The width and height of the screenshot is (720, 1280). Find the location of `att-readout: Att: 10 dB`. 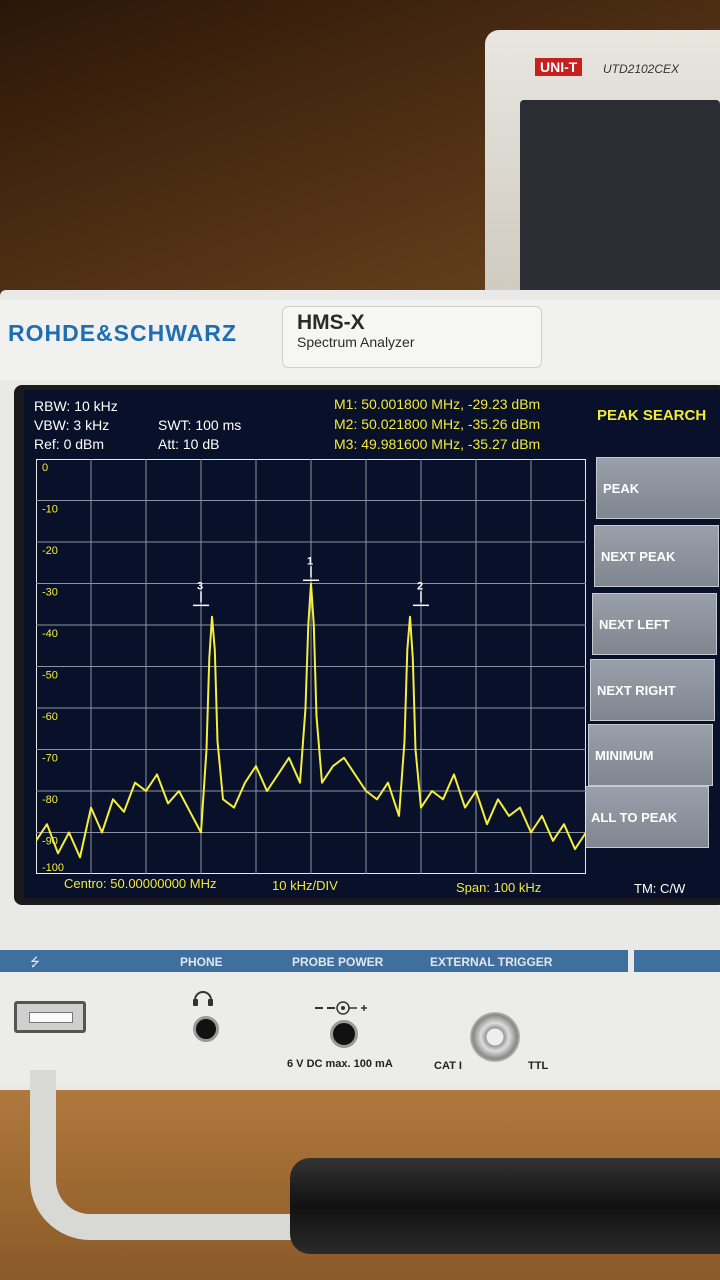

att-readout: Att: 10 dB is located at coordinates (189, 444).